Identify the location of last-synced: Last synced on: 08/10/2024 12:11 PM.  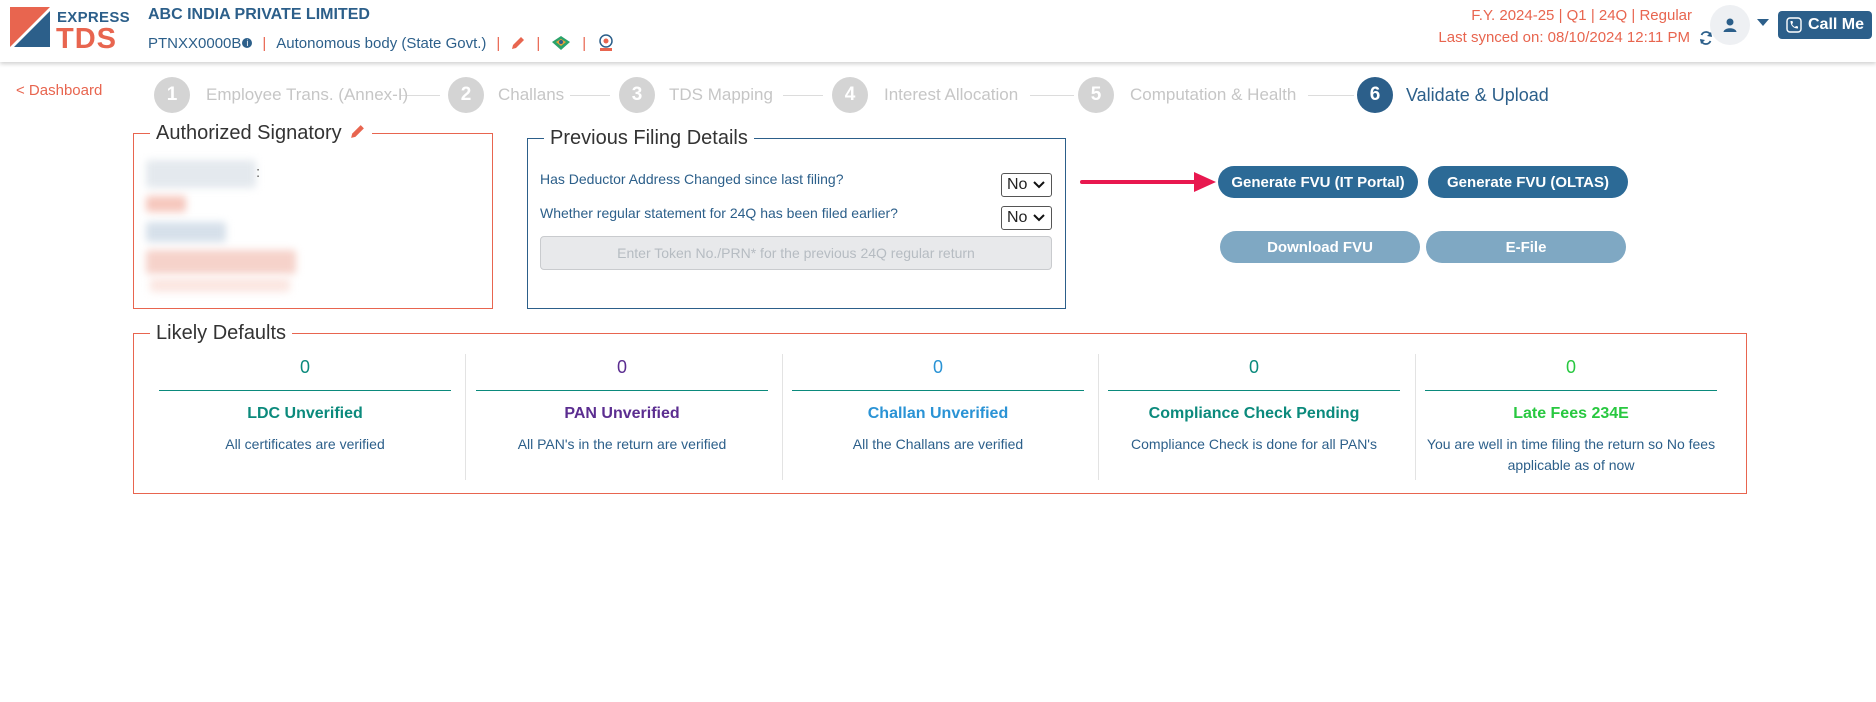
(1576, 37).